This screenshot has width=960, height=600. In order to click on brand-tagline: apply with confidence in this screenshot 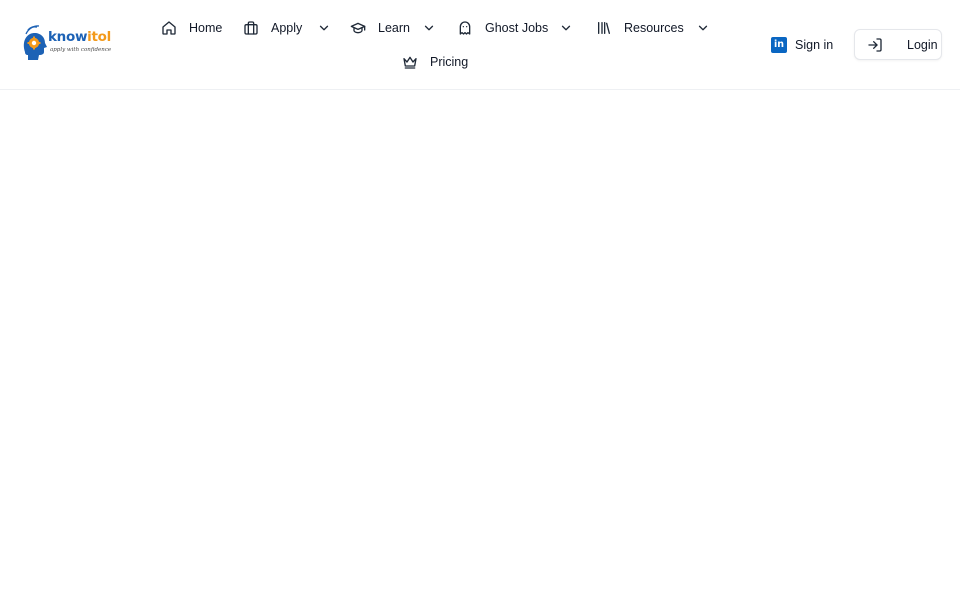, I will do `click(81, 50)`.